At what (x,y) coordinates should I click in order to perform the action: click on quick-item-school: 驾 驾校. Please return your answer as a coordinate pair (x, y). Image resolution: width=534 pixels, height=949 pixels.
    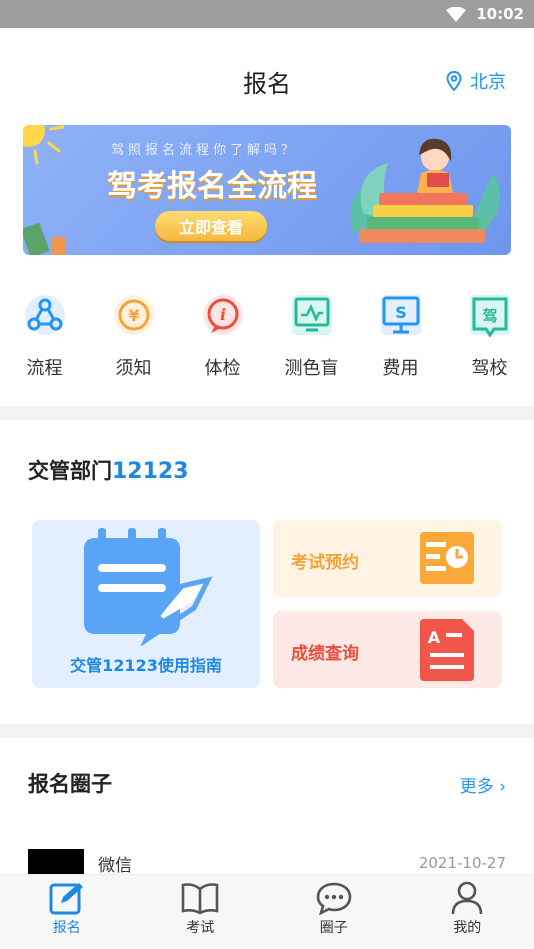
    Looking at the image, I should click on (489, 340).